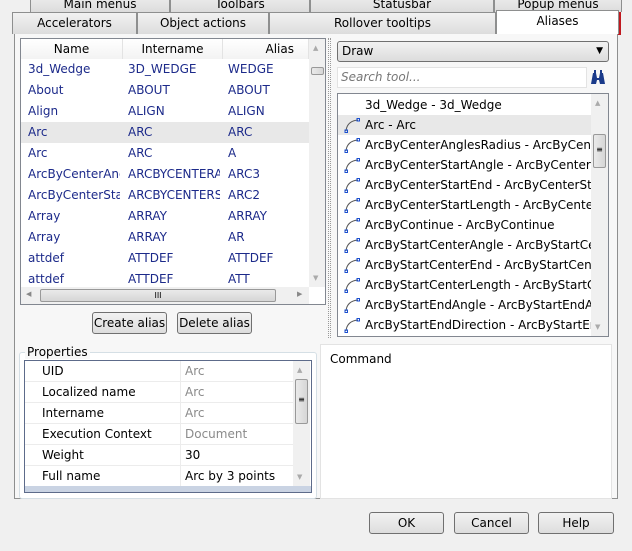 The width and height of the screenshot is (632, 551). I want to click on cell-alias: ABOUT, so click(249, 90).